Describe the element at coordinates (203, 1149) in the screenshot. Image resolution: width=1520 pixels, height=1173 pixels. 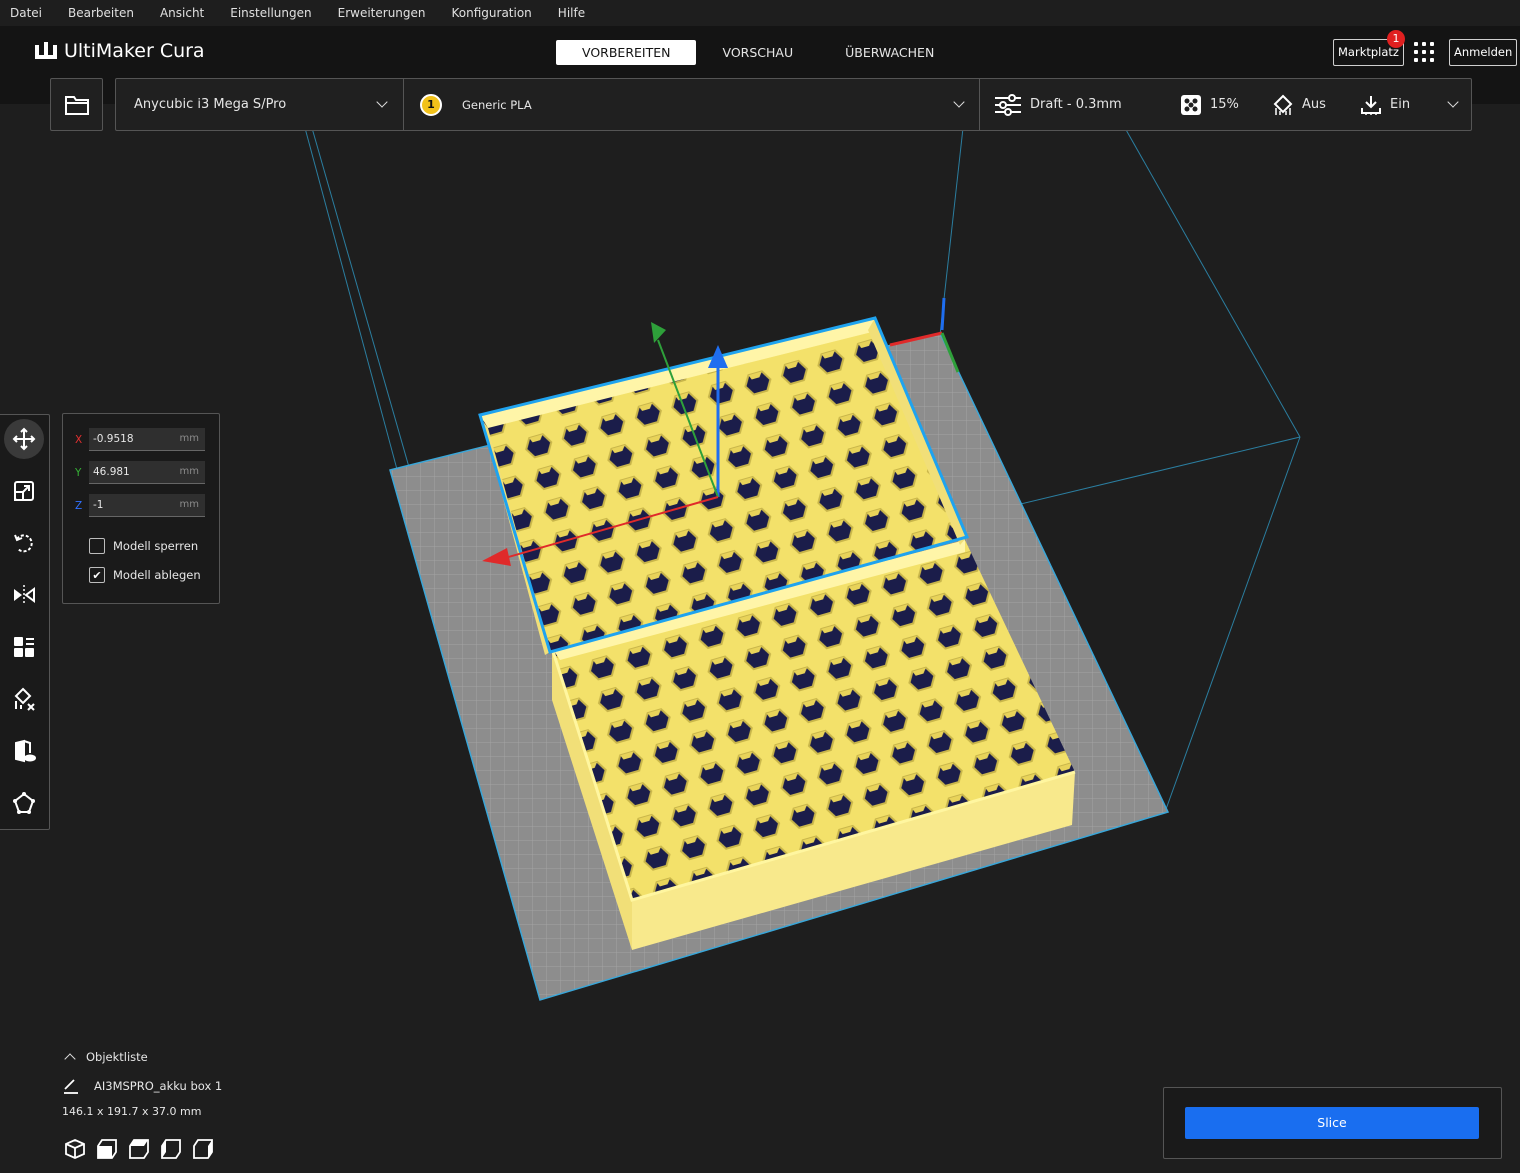
I see `right-view-icon` at that location.